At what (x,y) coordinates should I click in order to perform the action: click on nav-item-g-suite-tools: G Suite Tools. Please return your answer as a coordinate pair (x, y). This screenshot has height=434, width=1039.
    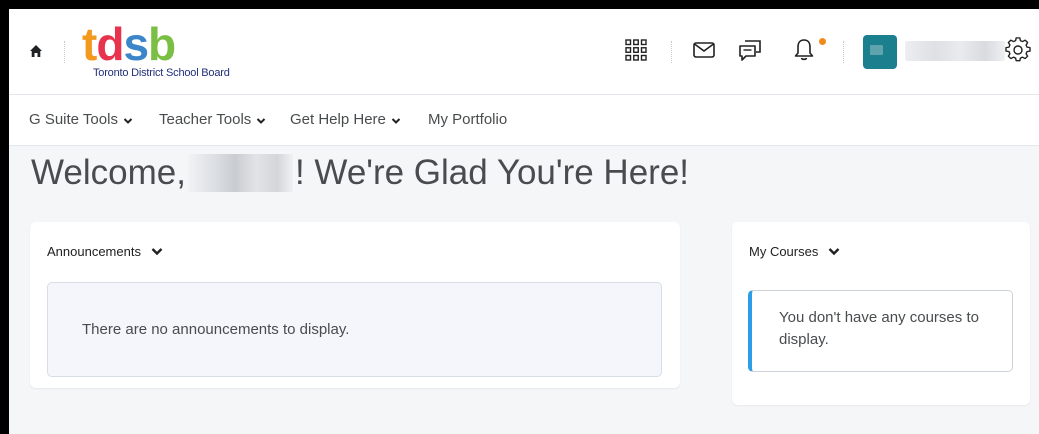
    Looking at the image, I should click on (81, 119).